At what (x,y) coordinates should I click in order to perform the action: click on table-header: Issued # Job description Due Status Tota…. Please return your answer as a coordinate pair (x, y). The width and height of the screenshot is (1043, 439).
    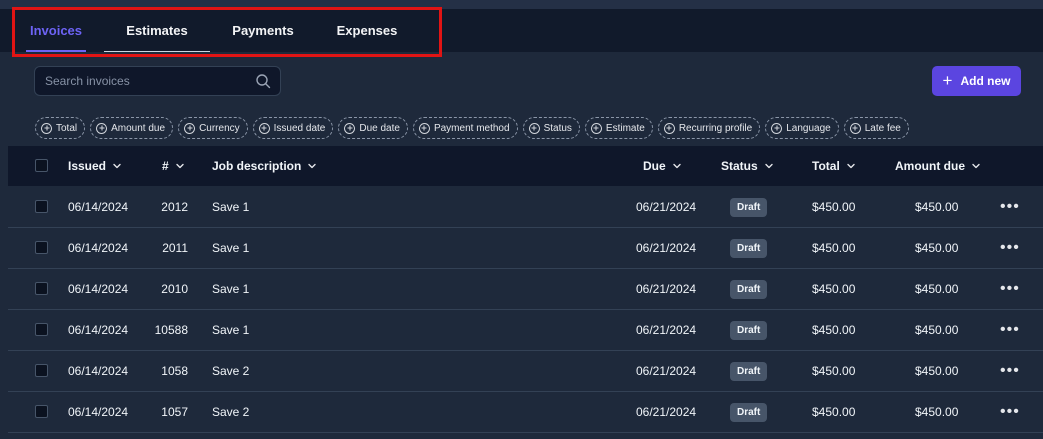
    Looking at the image, I should click on (525, 166).